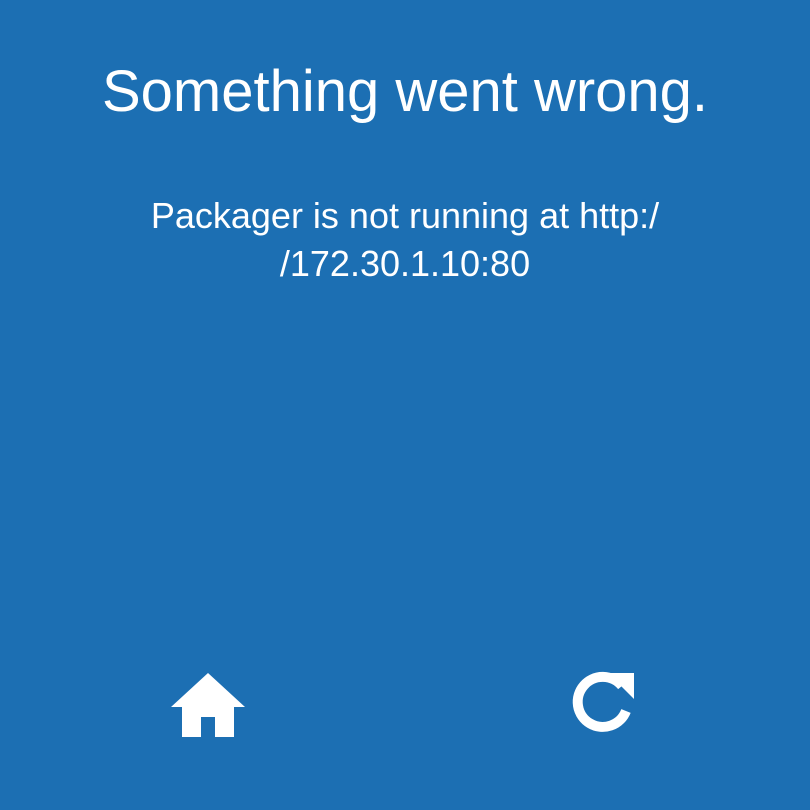 This screenshot has width=810, height=810. What do you see at coordinates (405, 215) in the screenshot?
I see `error-message-line-1: Packager is not running at http:/` at bounding box center [405, 215].